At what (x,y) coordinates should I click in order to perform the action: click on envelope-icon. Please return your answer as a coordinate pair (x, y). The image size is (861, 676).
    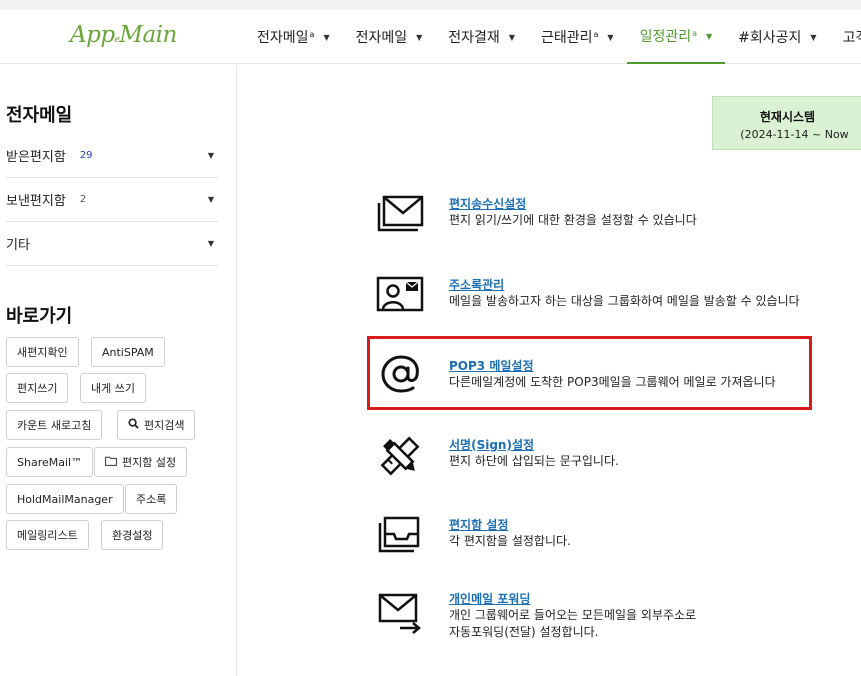
    Looking at the image, I should click on (400, 218).